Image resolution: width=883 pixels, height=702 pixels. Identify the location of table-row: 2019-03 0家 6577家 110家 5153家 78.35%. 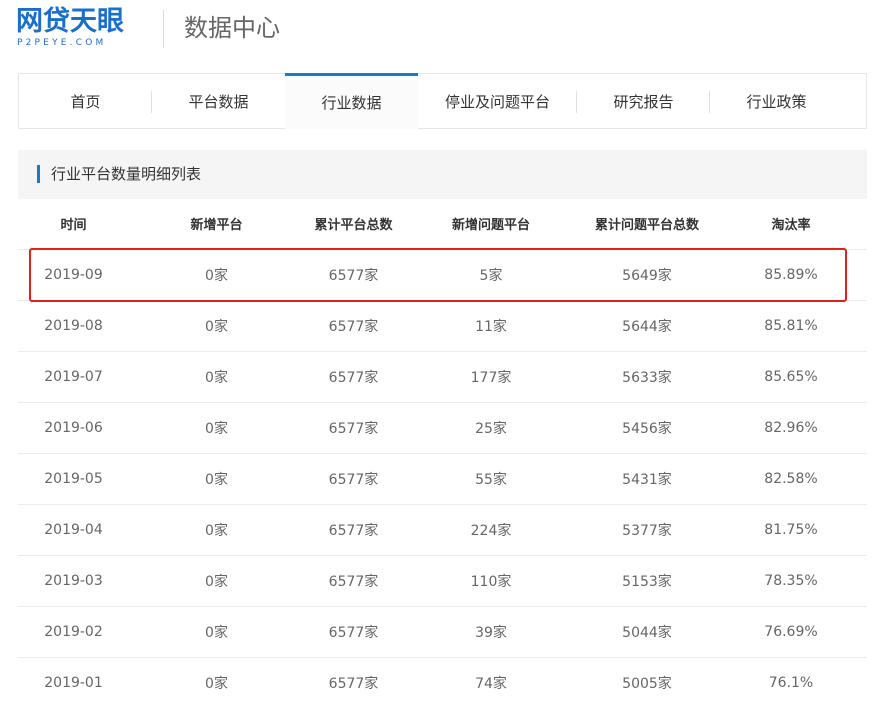
(442, 581).